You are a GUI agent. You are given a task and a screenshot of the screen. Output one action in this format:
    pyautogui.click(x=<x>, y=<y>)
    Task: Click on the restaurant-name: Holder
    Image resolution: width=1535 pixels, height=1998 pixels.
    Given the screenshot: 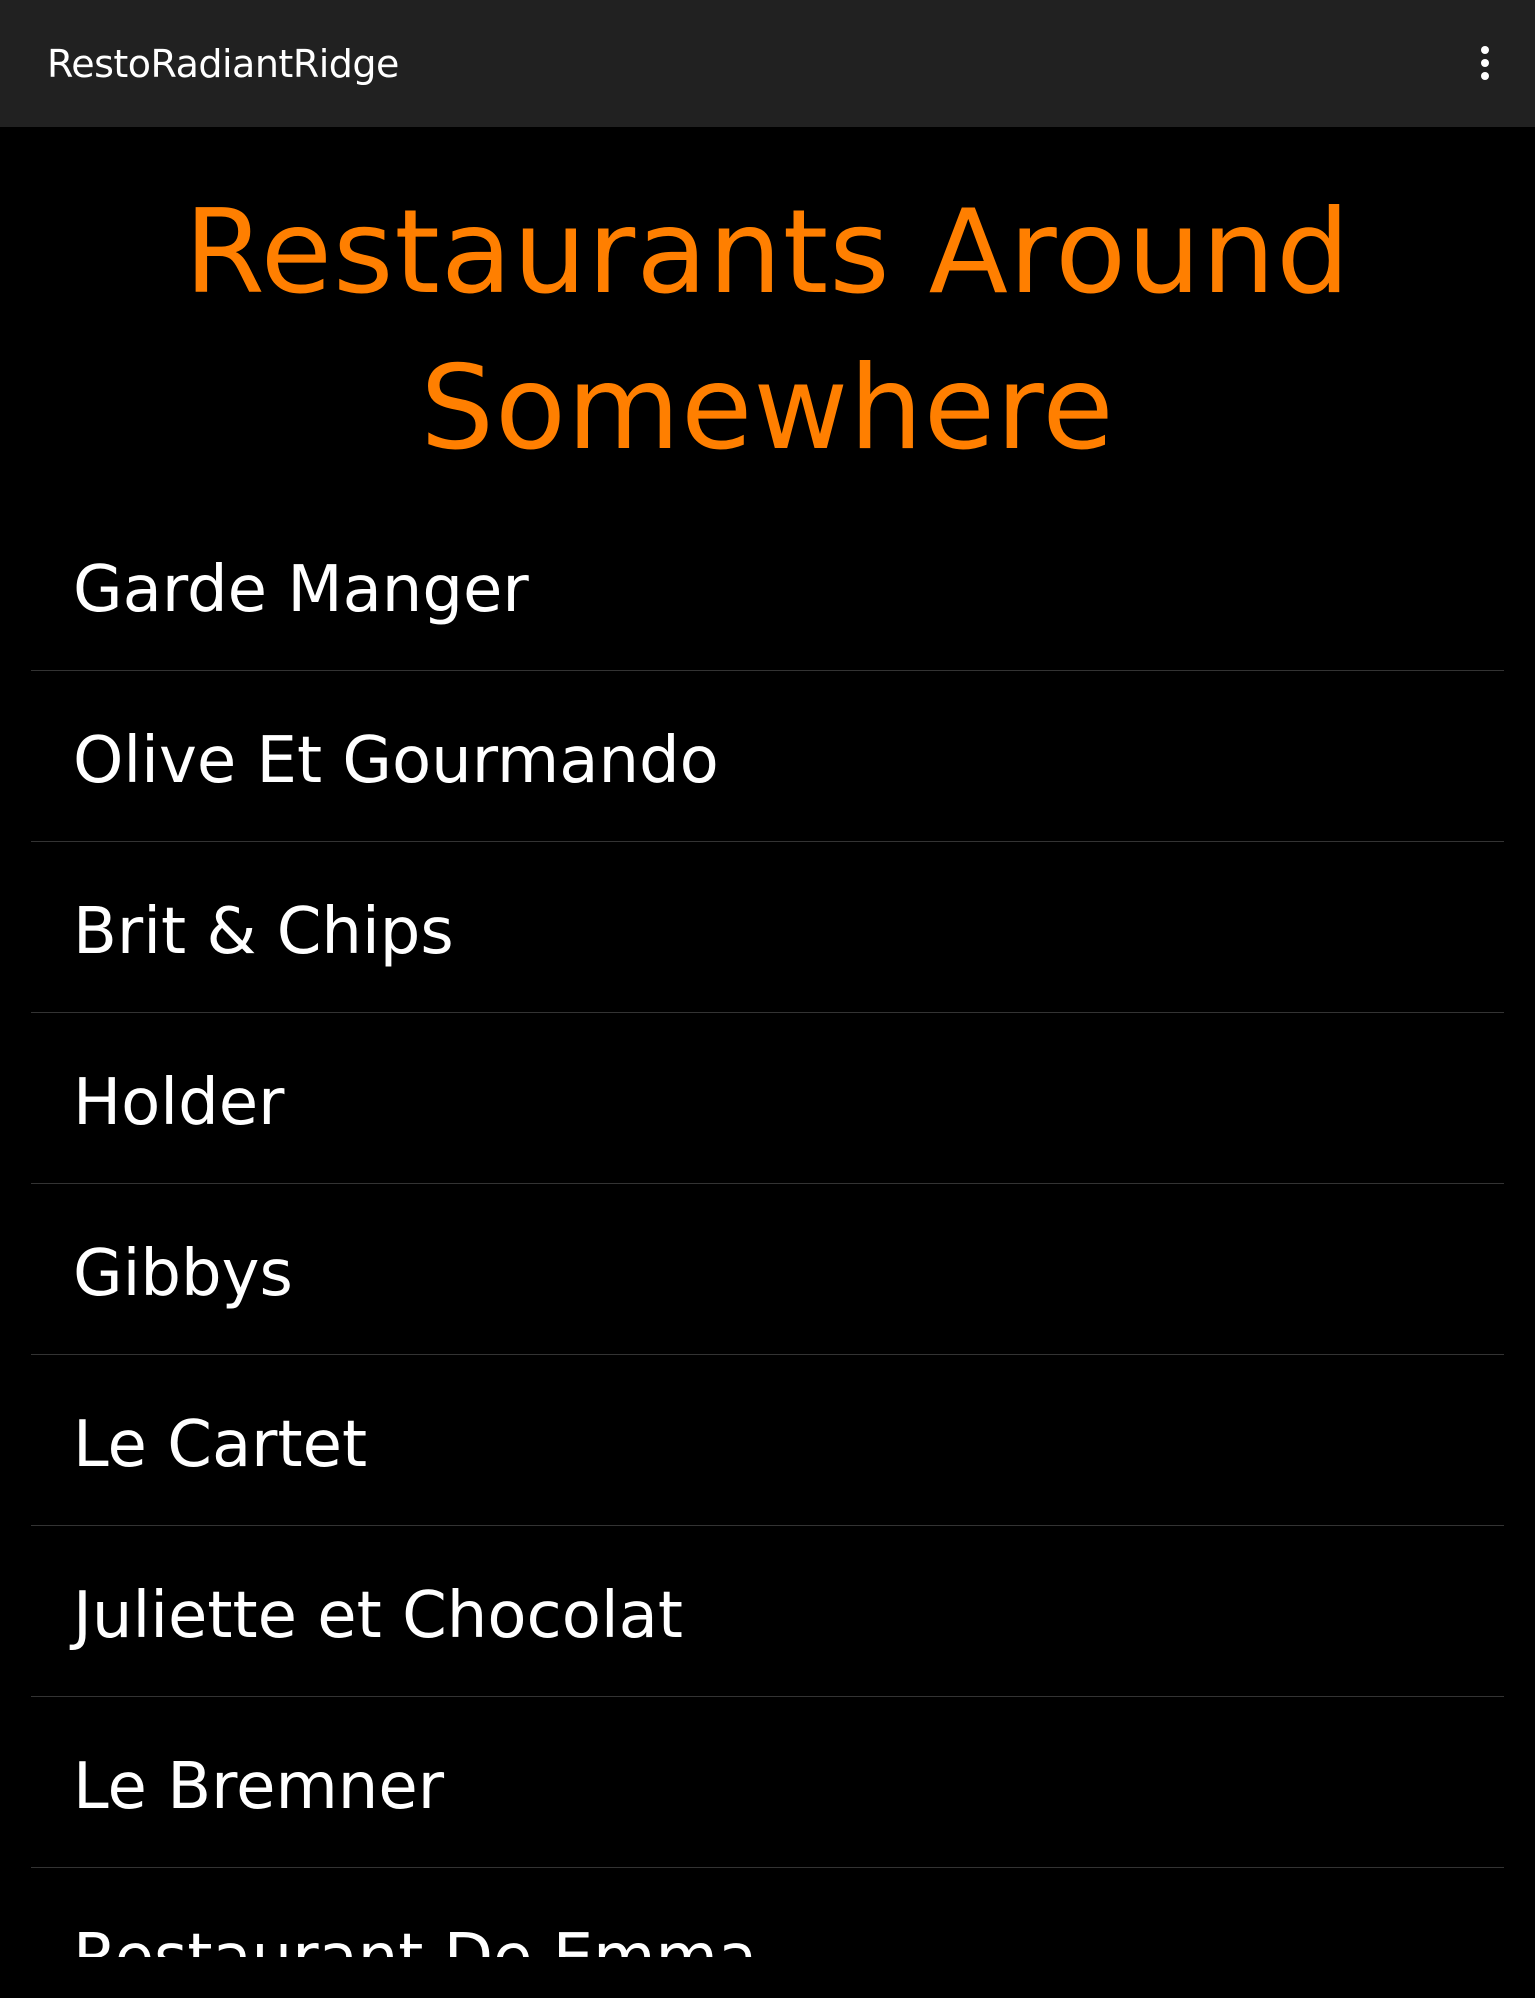 What is the action you would take?
    pyautogui.click(x=179, y=1103)
    